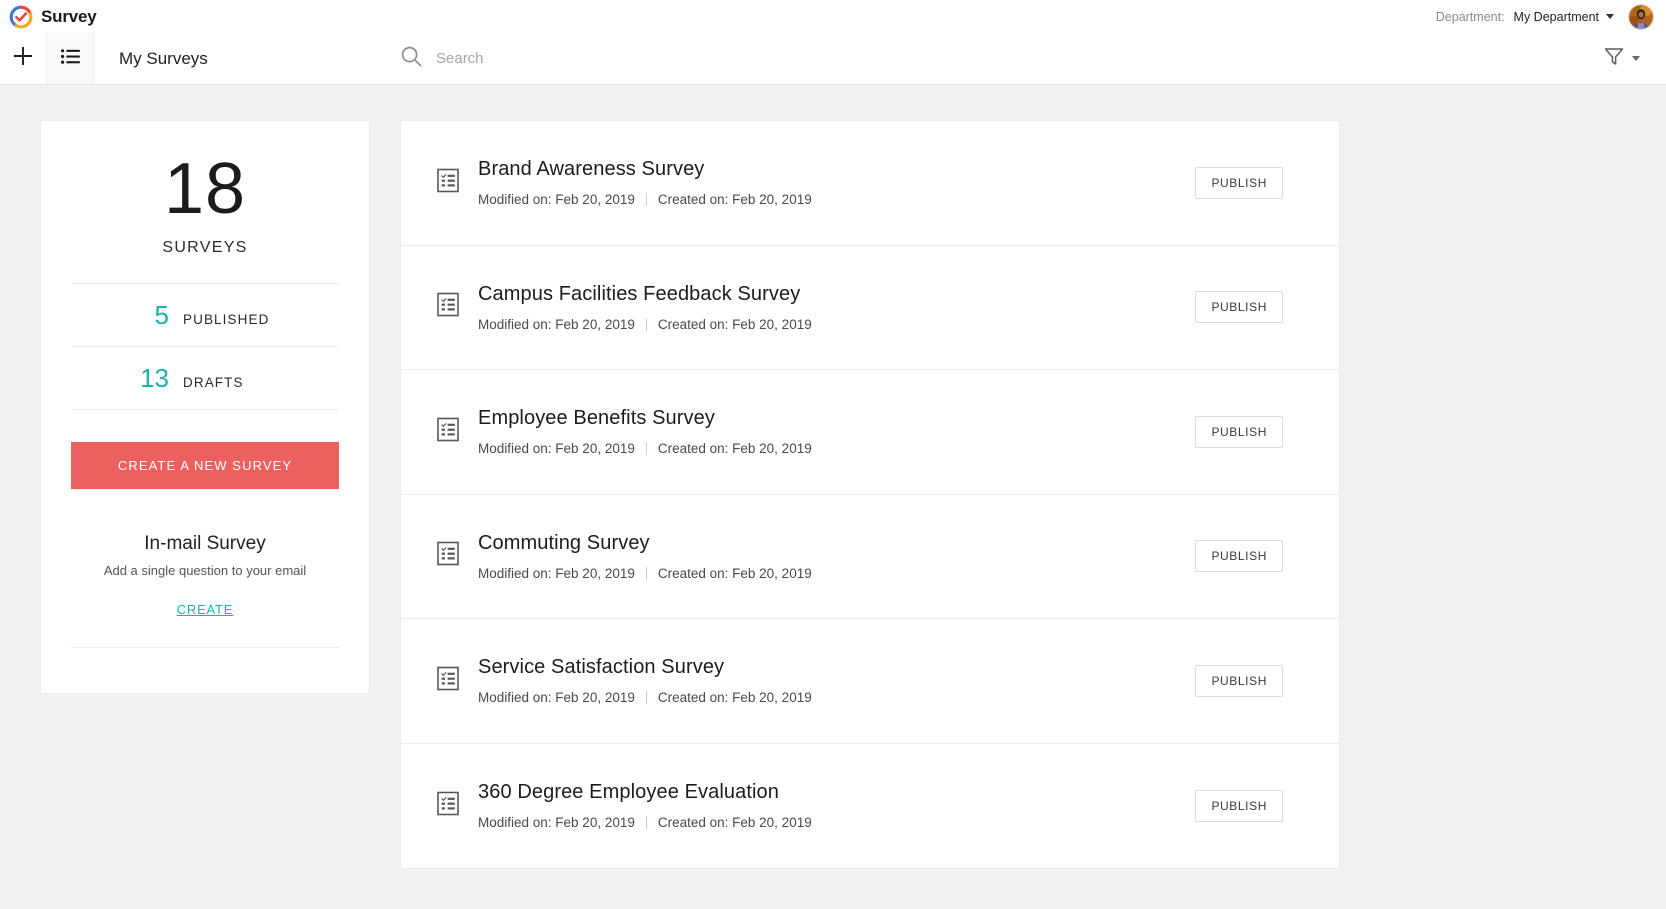 This screenshot has width=1666, height=909. Describe the element at coordinates (163, 58) in the screenshot. I see `page-title: My Surveys` at that location.